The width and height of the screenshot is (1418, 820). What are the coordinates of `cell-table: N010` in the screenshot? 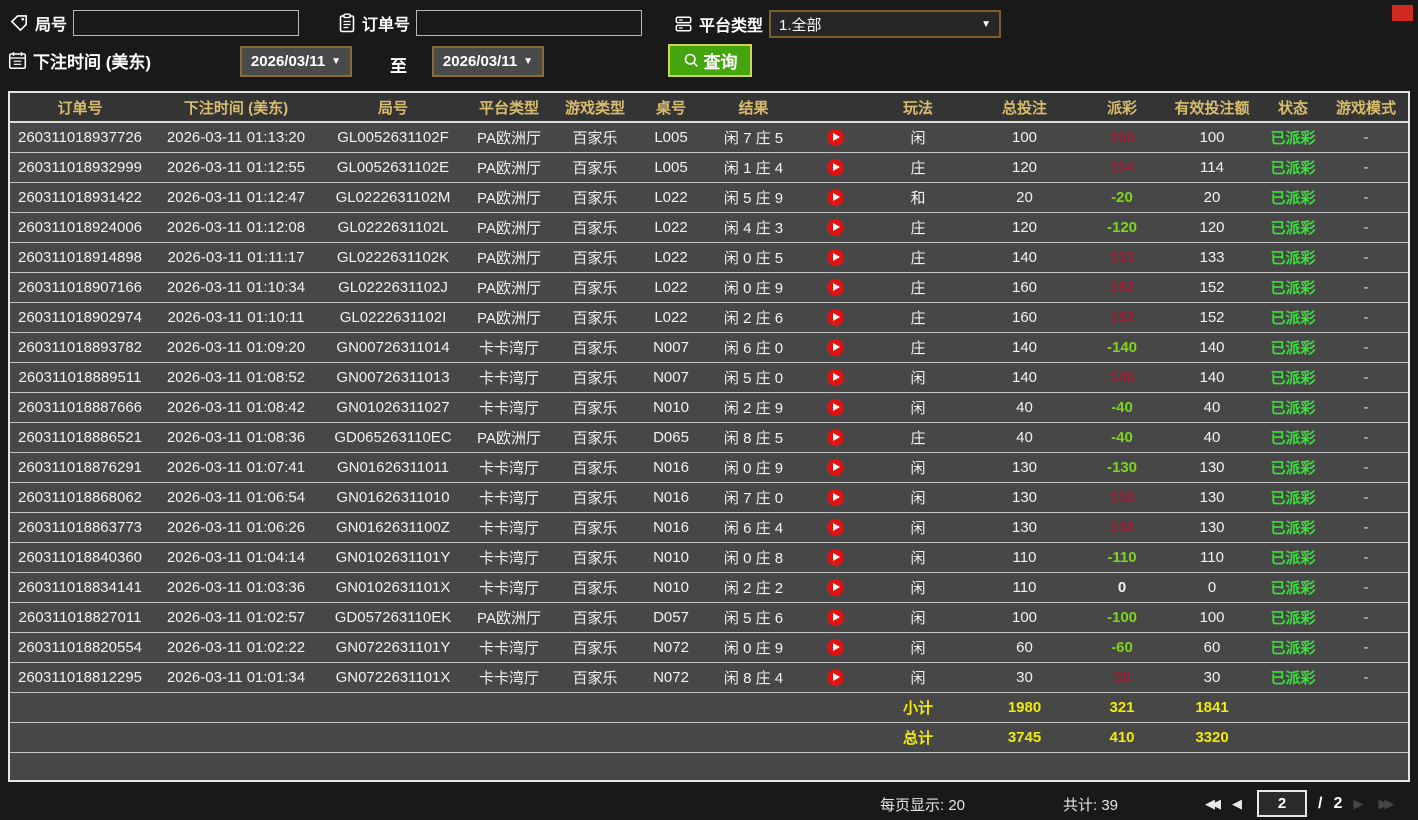 It's located at (671, 587).